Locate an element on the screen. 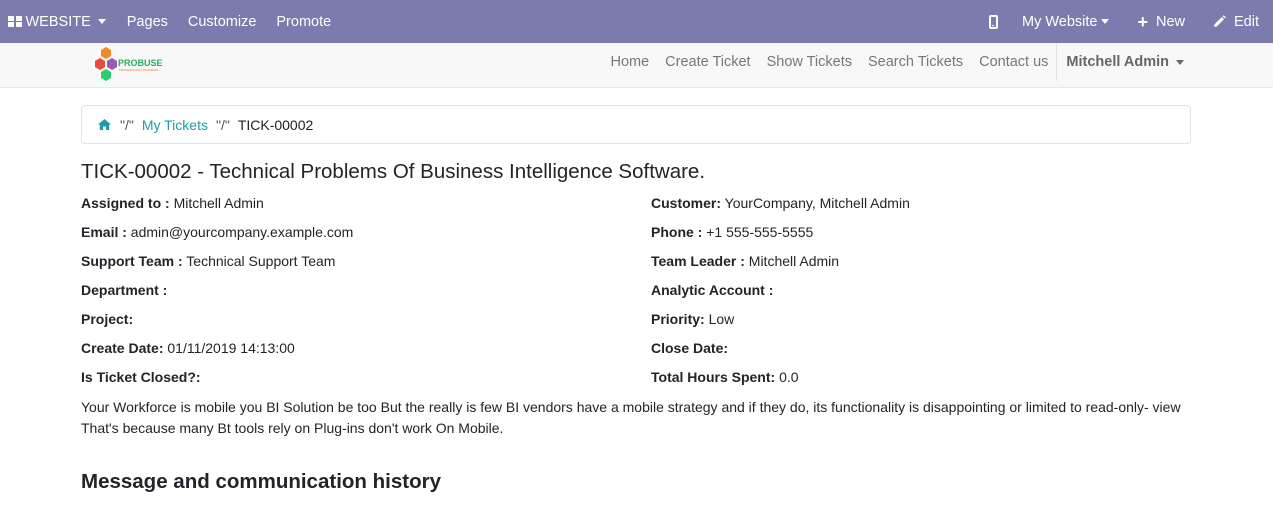 The width and height of the screenshot is (1273, 513). nav-link-show-tickets: Show Tickets is located at coordinates (809, 62).